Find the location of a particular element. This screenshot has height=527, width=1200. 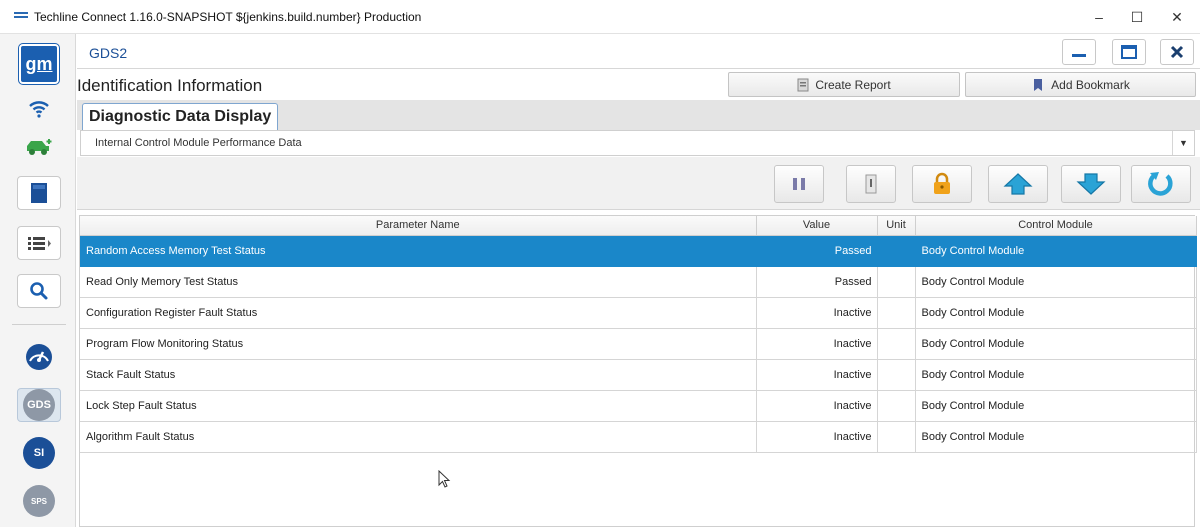

si-app-button: SI is located at coordinates (39, 453).